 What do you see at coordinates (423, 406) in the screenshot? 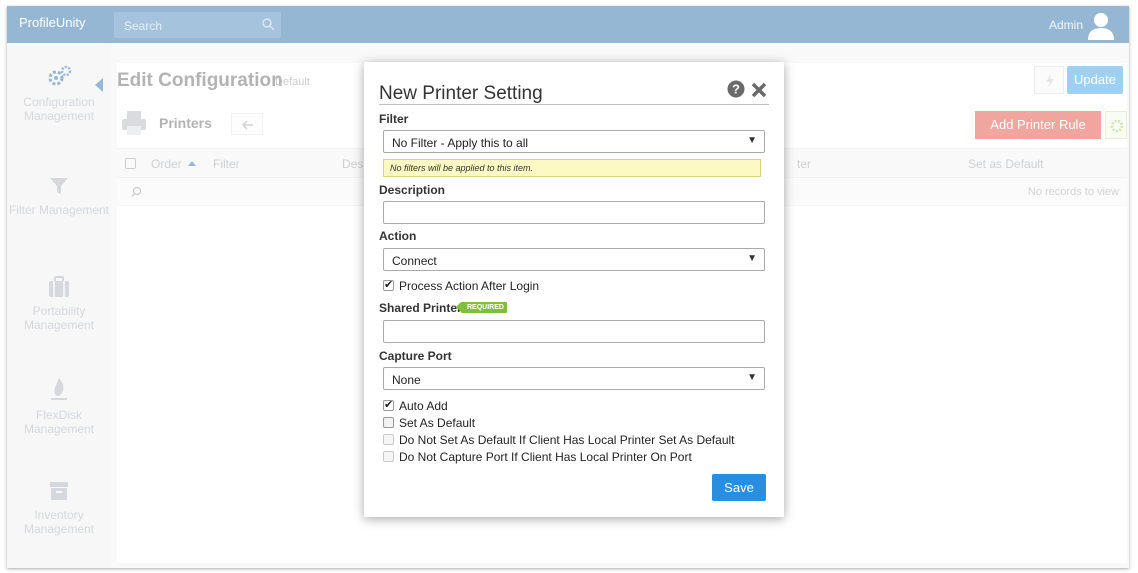
I see `checkbox-label: Auto Add` at bounding box center [423, 406].